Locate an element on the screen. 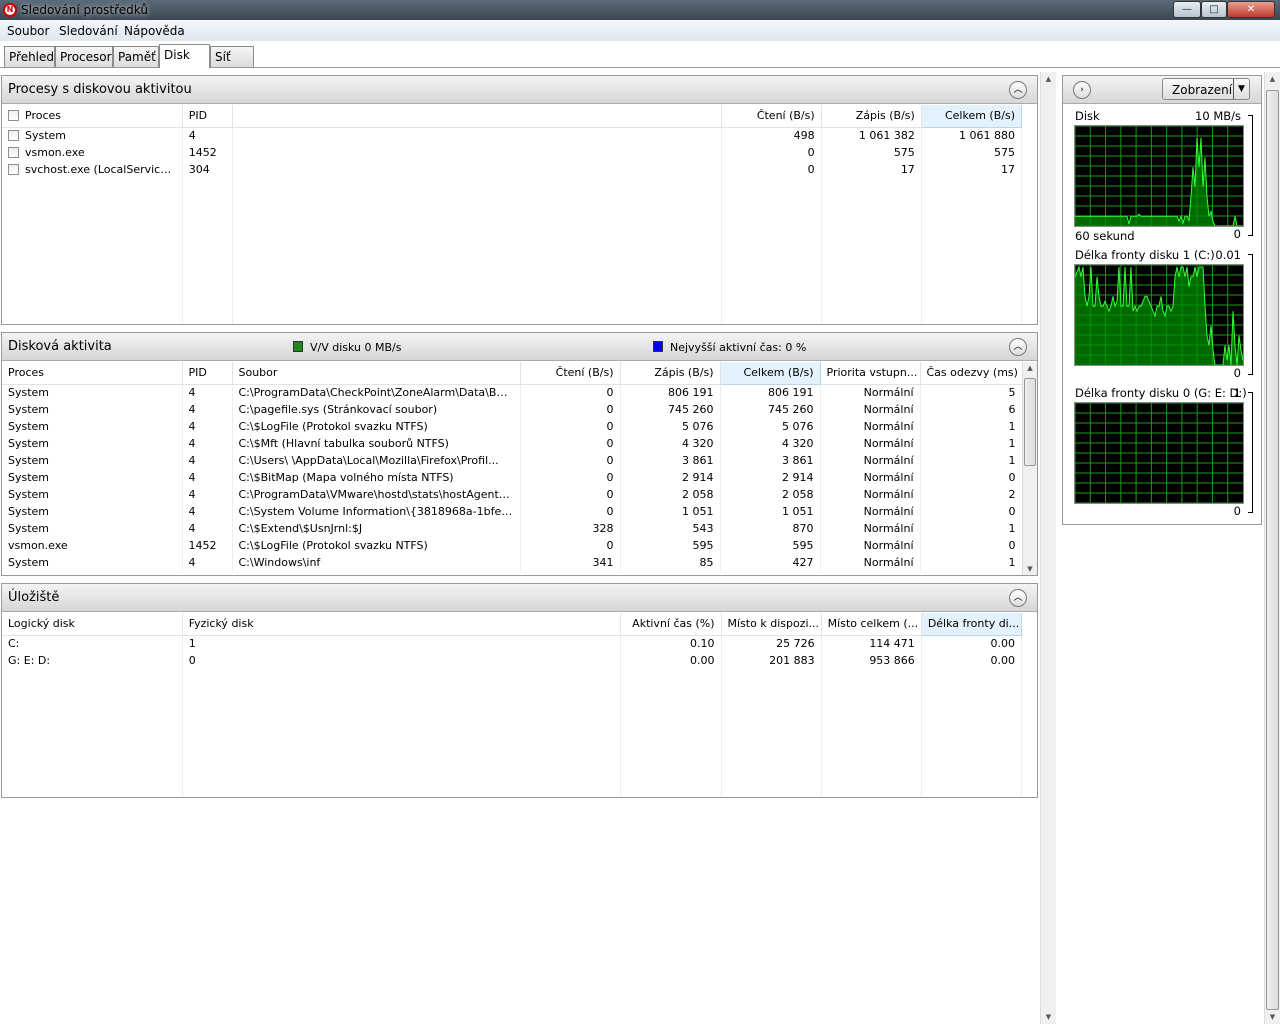  cell-text: 0 is located at coordinates (610, 460).